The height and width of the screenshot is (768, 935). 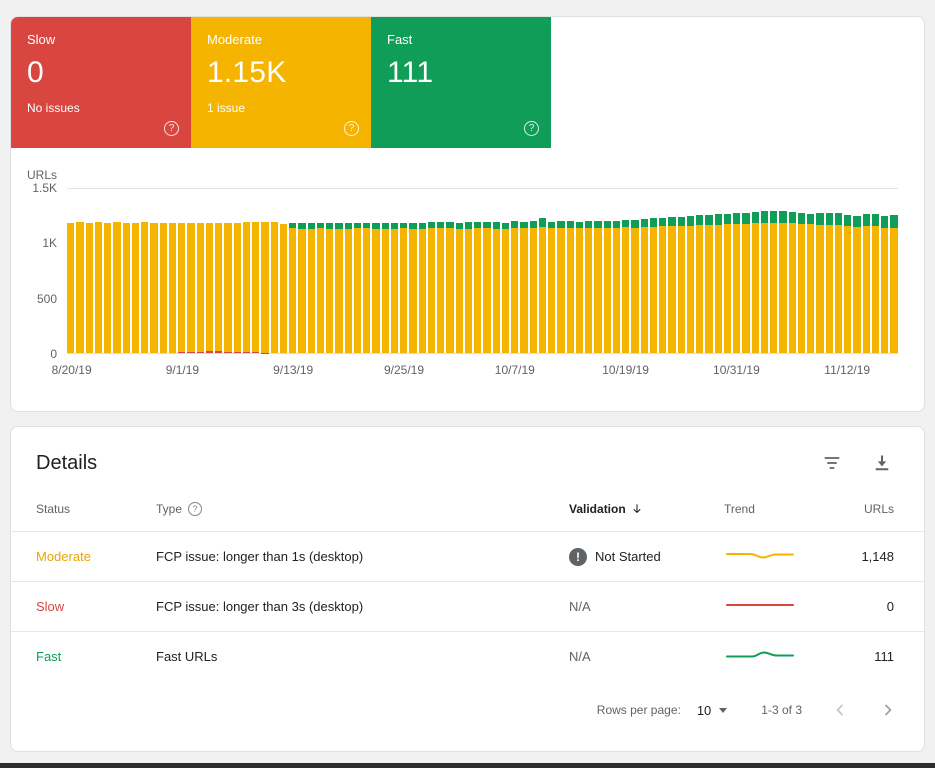 What do you see at coordinates (101, 82) in the screenshot?
I see `summary-tile-slow: Slow 0 No issues ?` at bounding box center [101, 82].